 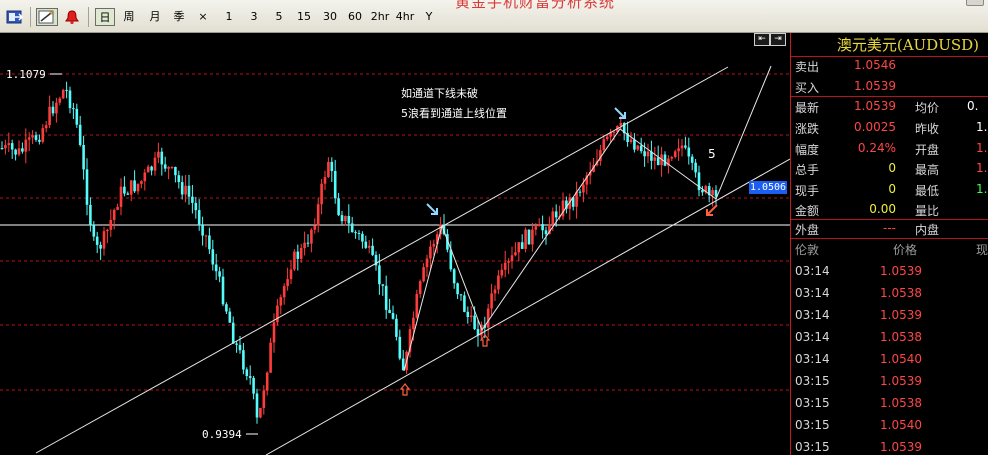 I want to click on tick-price: 1.0540, so click(x=901, y=425).